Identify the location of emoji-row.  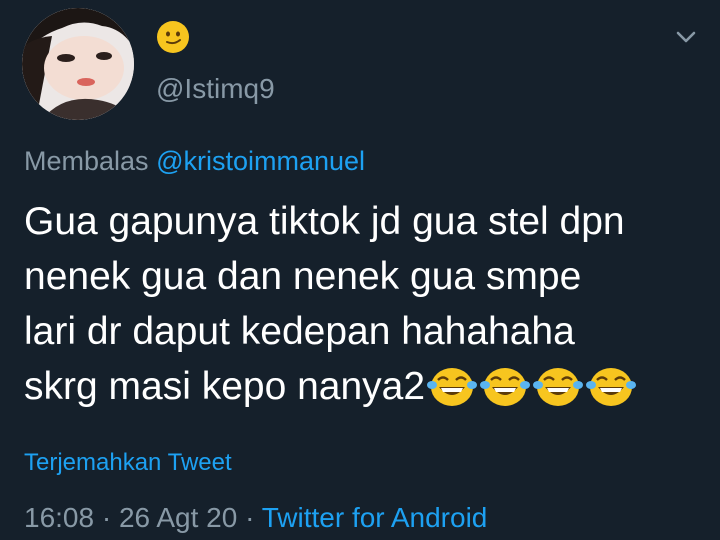
(533, 394).